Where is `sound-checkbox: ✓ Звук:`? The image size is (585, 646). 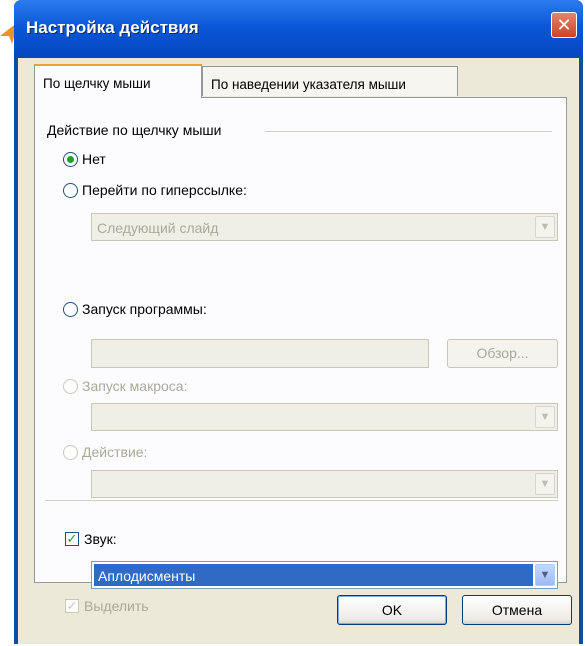 sound-checkbox: ✓ Звук: is located at coordinates (91, 539).